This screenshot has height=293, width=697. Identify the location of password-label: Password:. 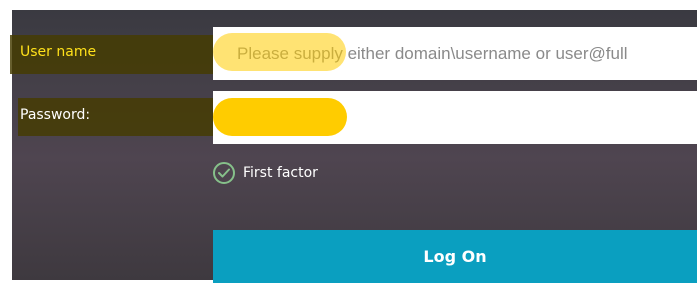
(55, 115).